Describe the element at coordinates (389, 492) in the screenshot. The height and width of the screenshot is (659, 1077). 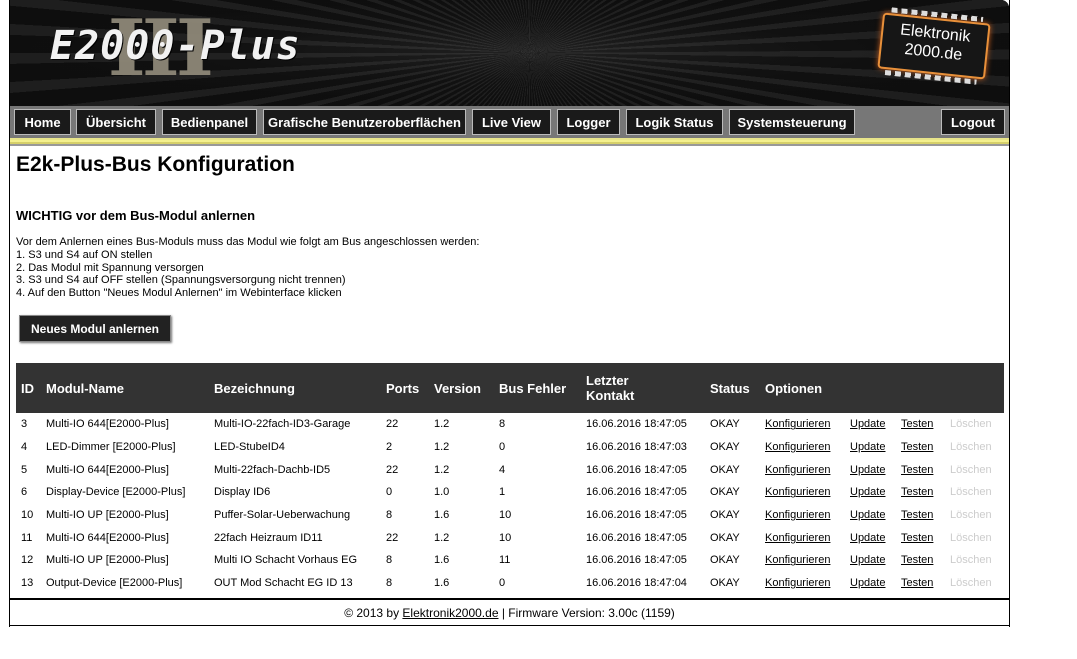
I see `cell-ports: 0` at that location.